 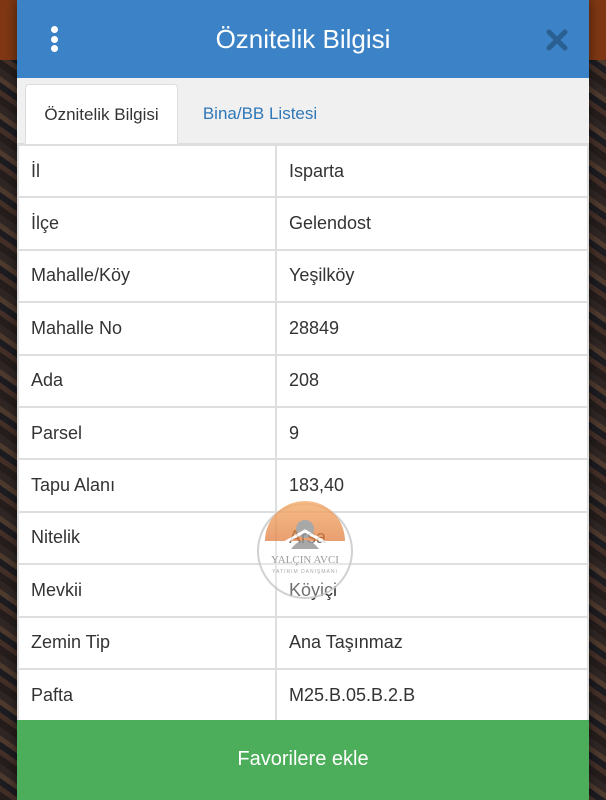 What do you see at coordinates (147, 642) in the screenshot?
I see `attribute-key: Zemin Tip` at bounding box center [147, 642].